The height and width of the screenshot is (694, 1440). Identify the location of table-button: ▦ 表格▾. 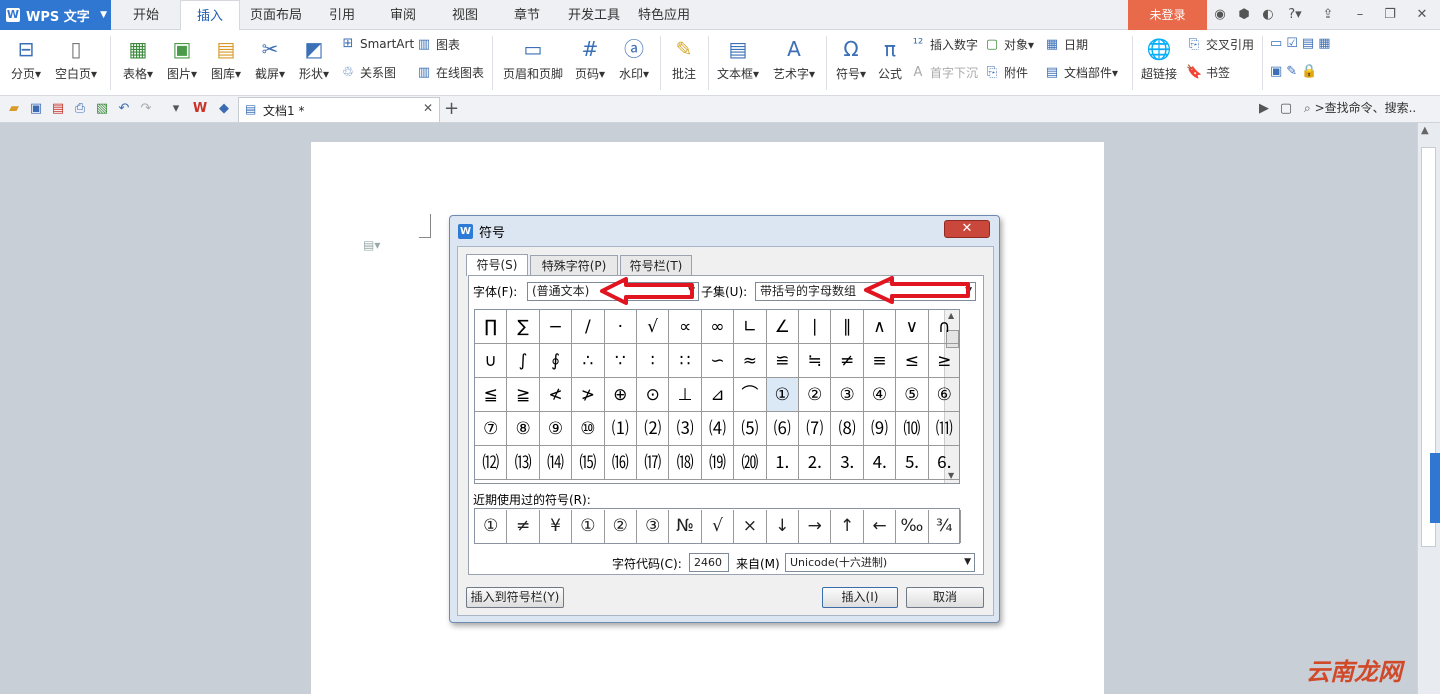
(138, 59).